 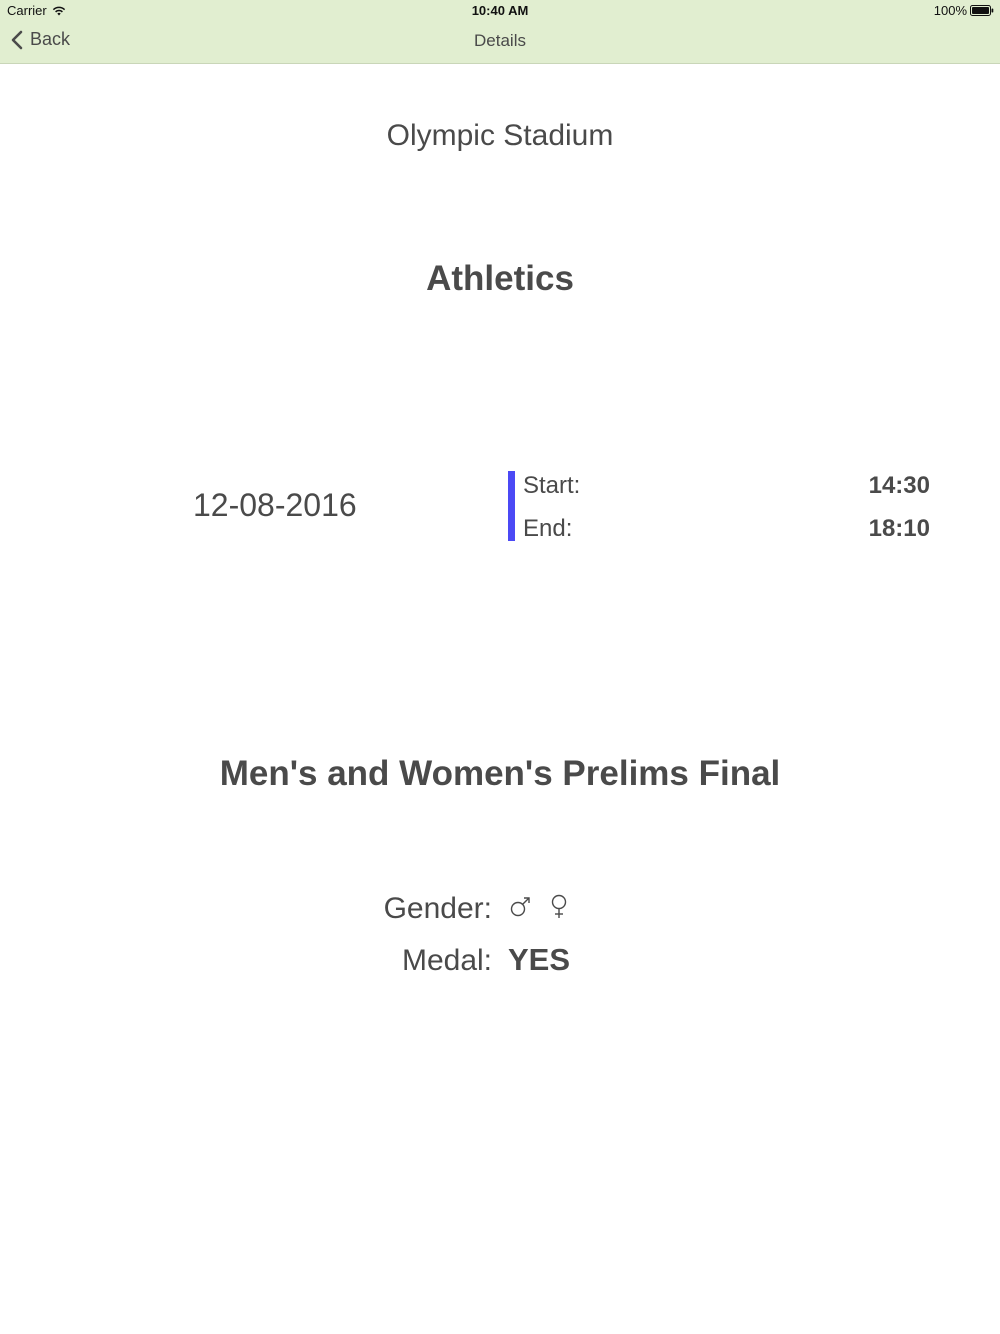 What do you see at coordinates (500, 40) in the screenshot?
I see `nav-title: Details` at bounding box center [500, 40].